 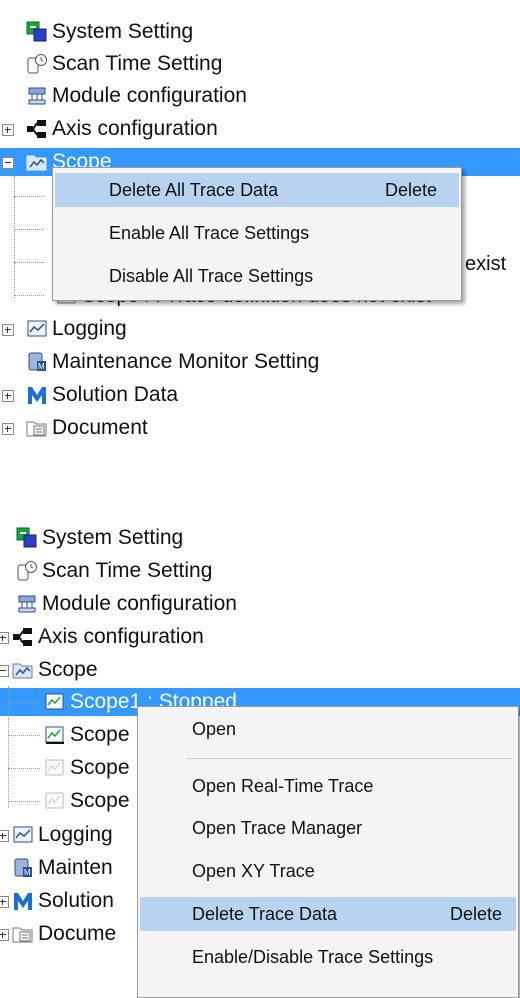 I want to click on tree-item-scope4: Scope, so click(x=87, y=801).